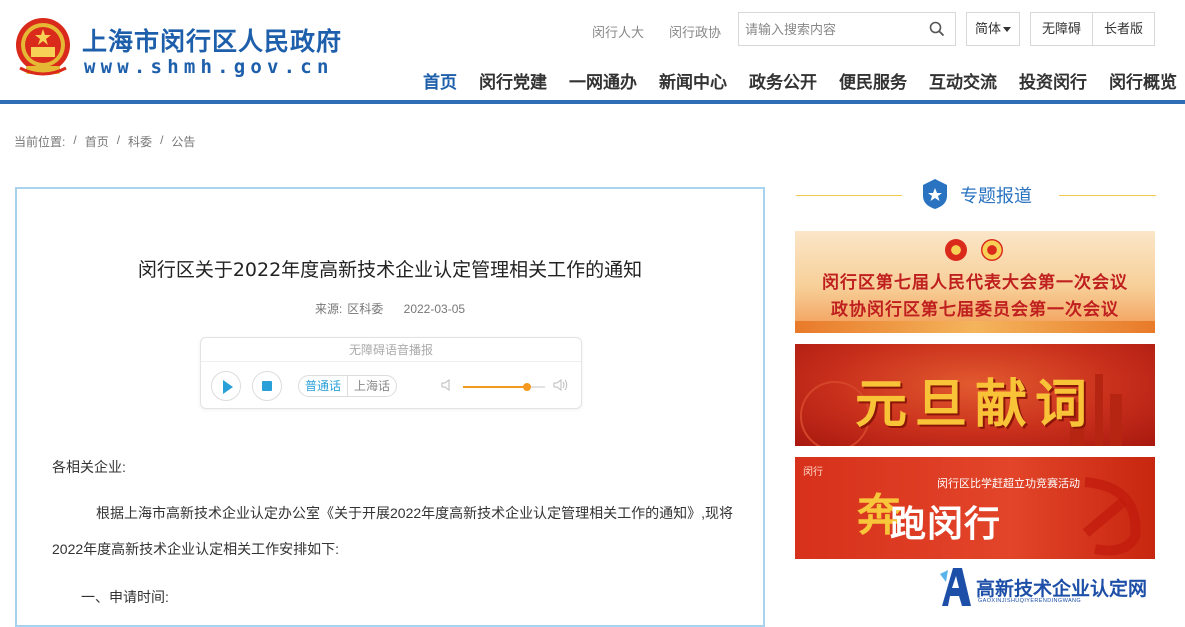 This screenshot has height=627, width=1185. I want to click on toplink-cppcc: 闵行政协, so click(695, 31).